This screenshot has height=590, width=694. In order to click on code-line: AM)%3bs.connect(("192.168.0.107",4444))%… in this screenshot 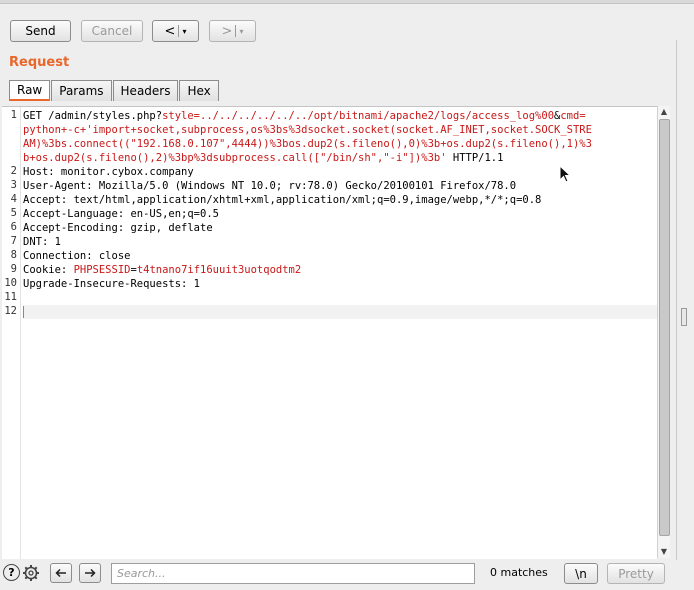, I will do `click(307, 144)`.